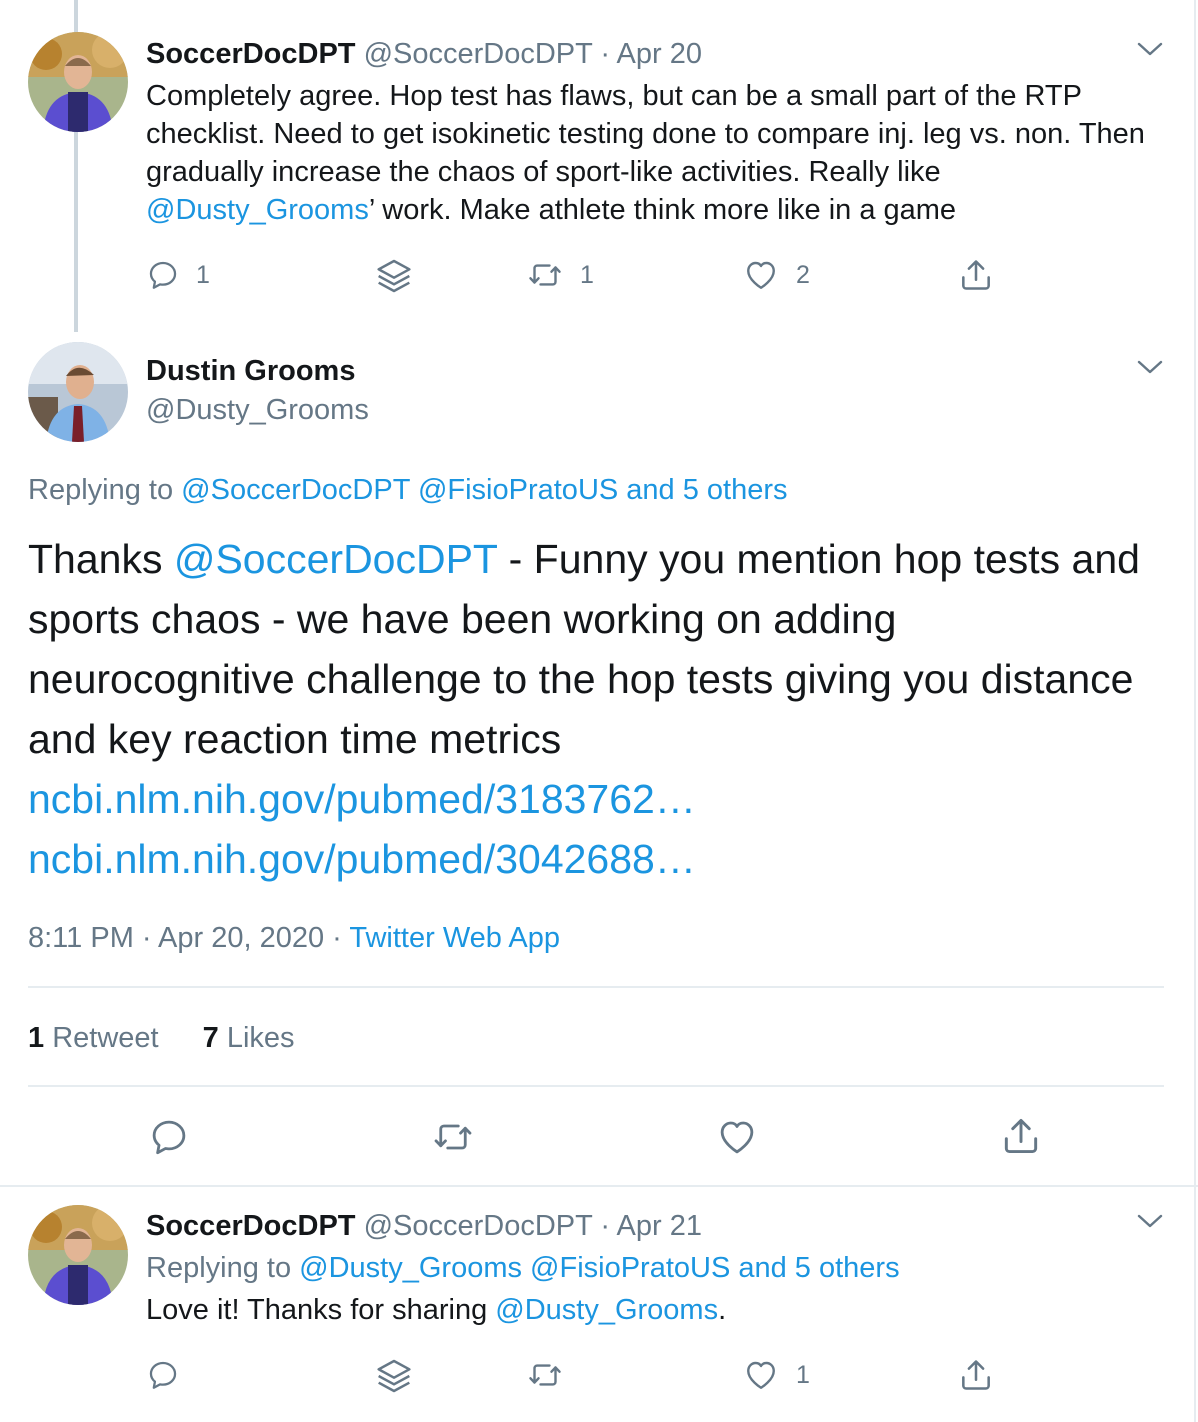 This screenshot has width=1198, height=1422. I want to click on tweet-header: SoccerDocDPT @SoccerDocDPT · Apr 20, so click(424, 54).